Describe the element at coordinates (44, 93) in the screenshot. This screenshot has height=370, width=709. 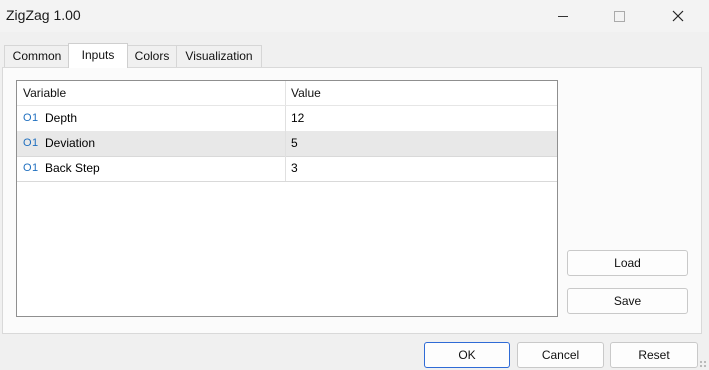
I see `column-header-variable: Variable` at that location.